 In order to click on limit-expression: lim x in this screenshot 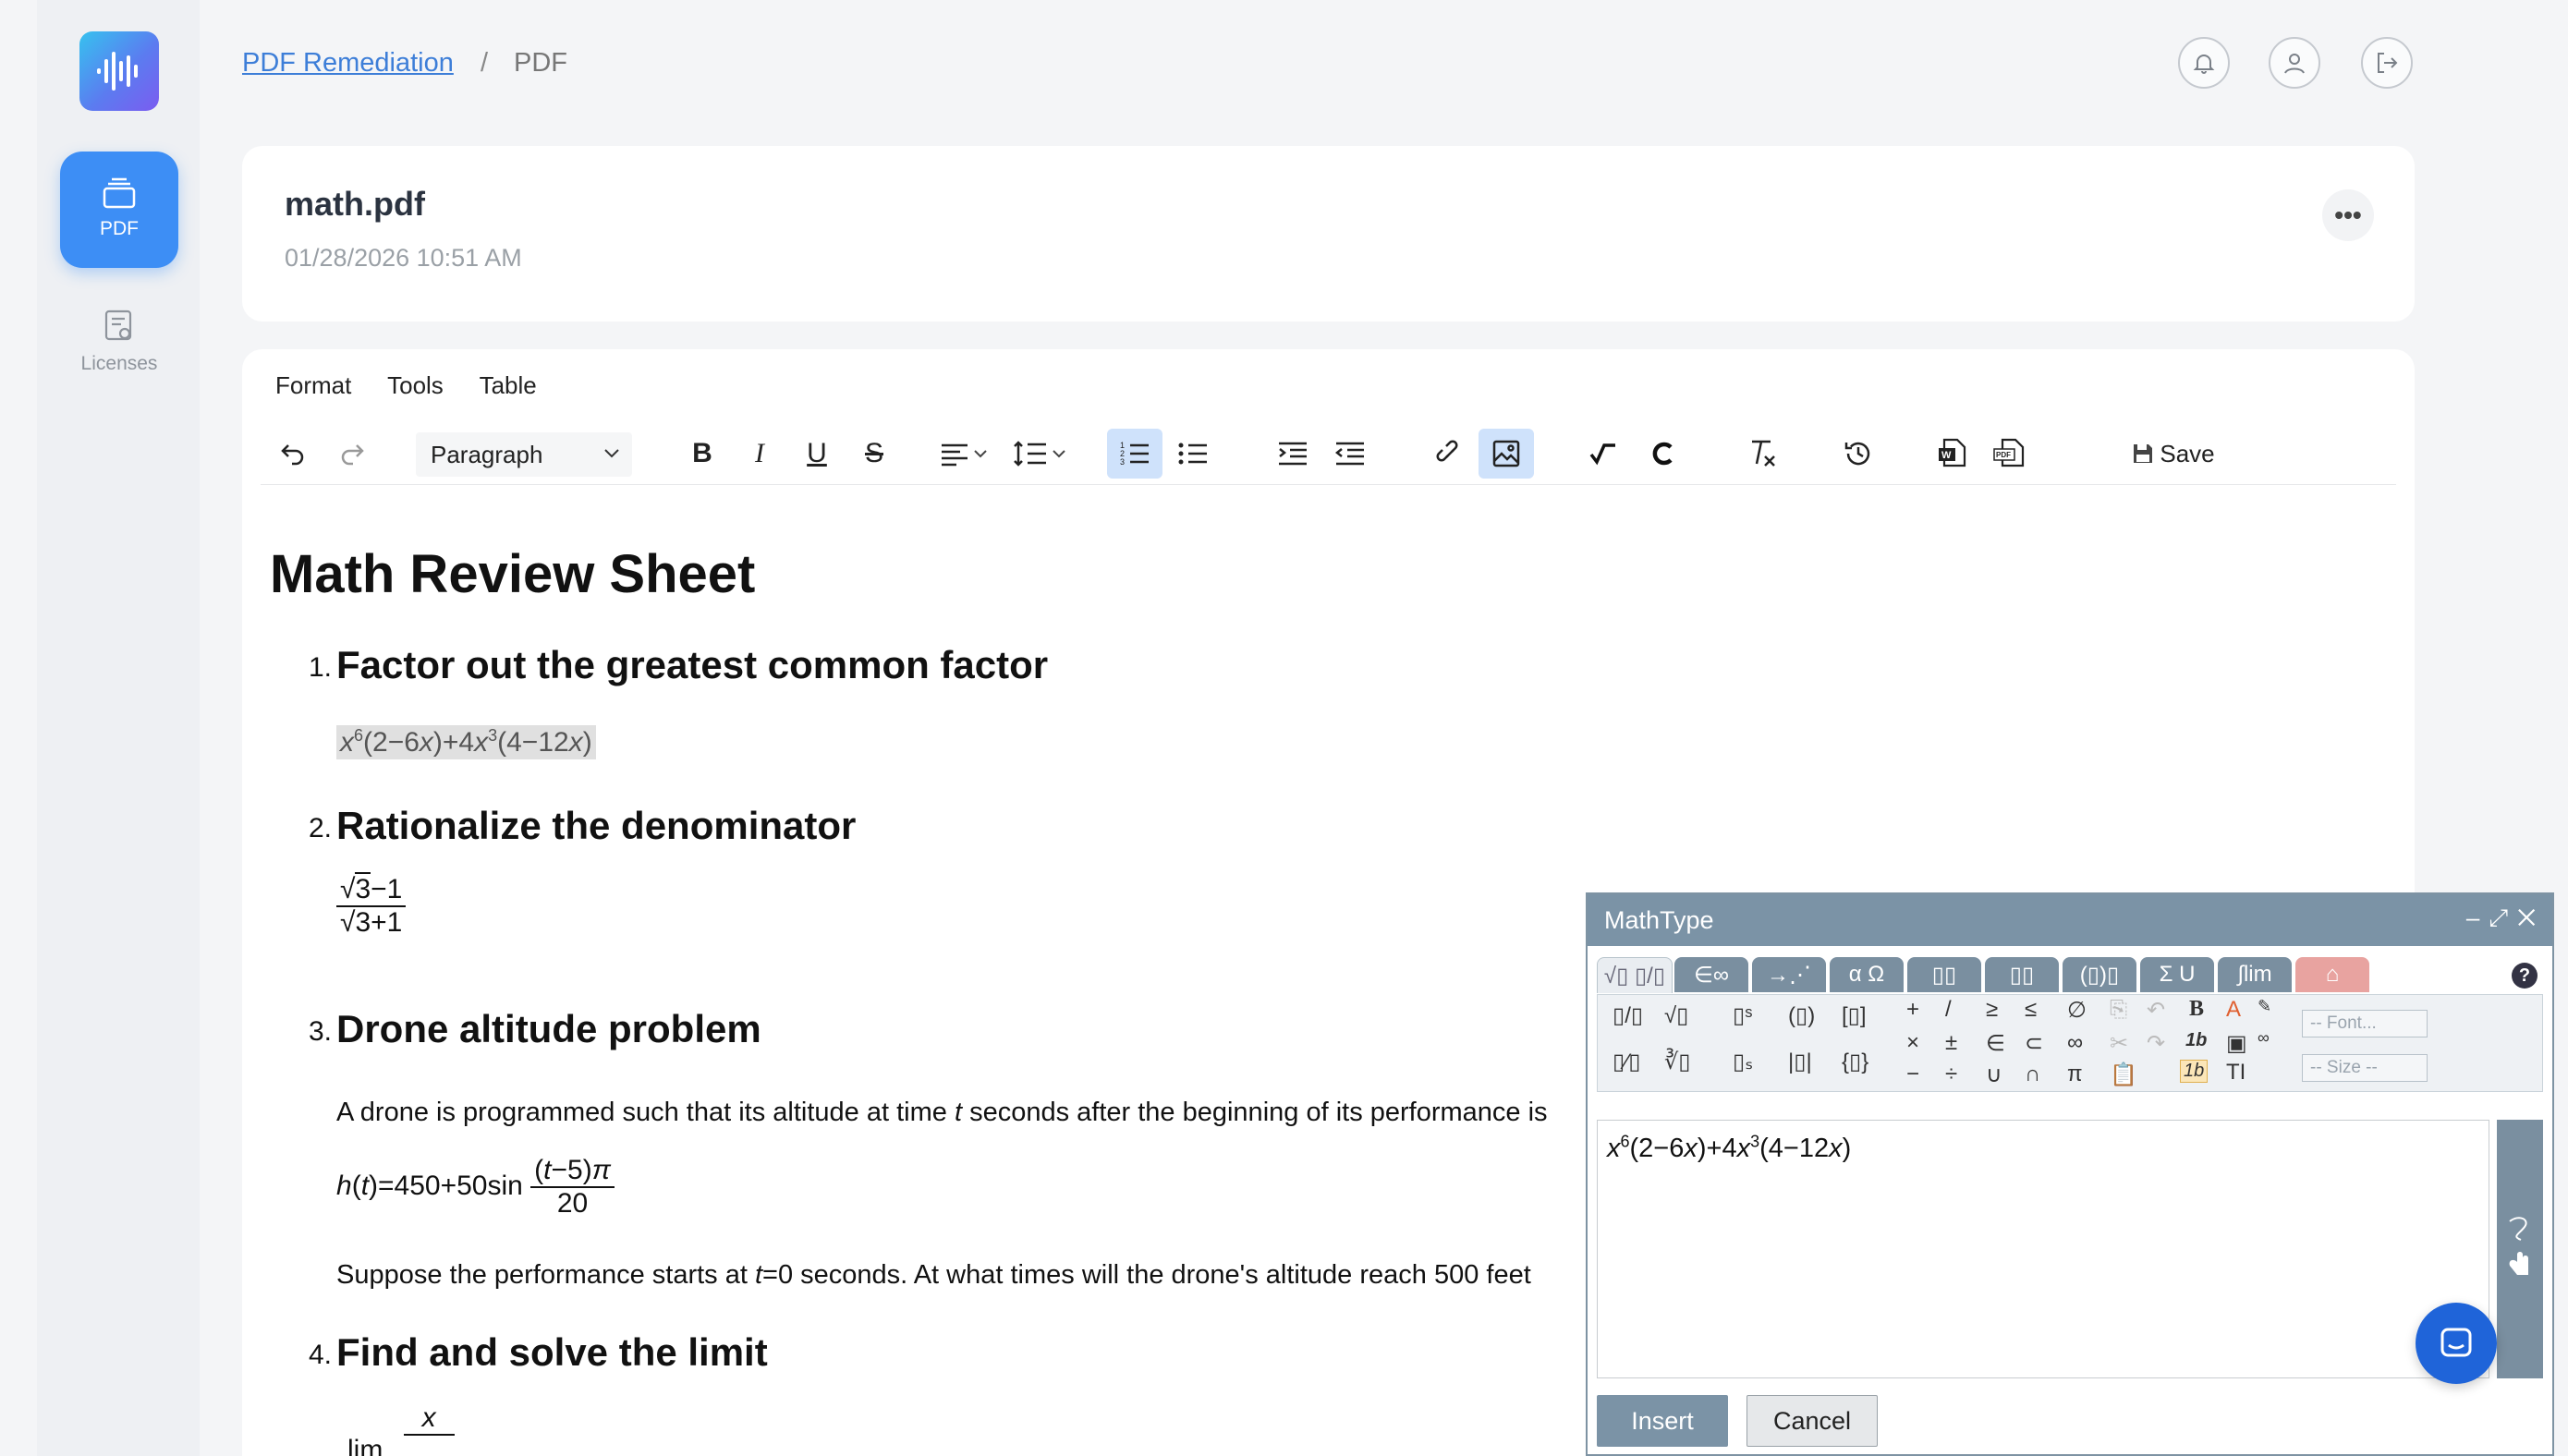, I will do `click(401, 1429)`.